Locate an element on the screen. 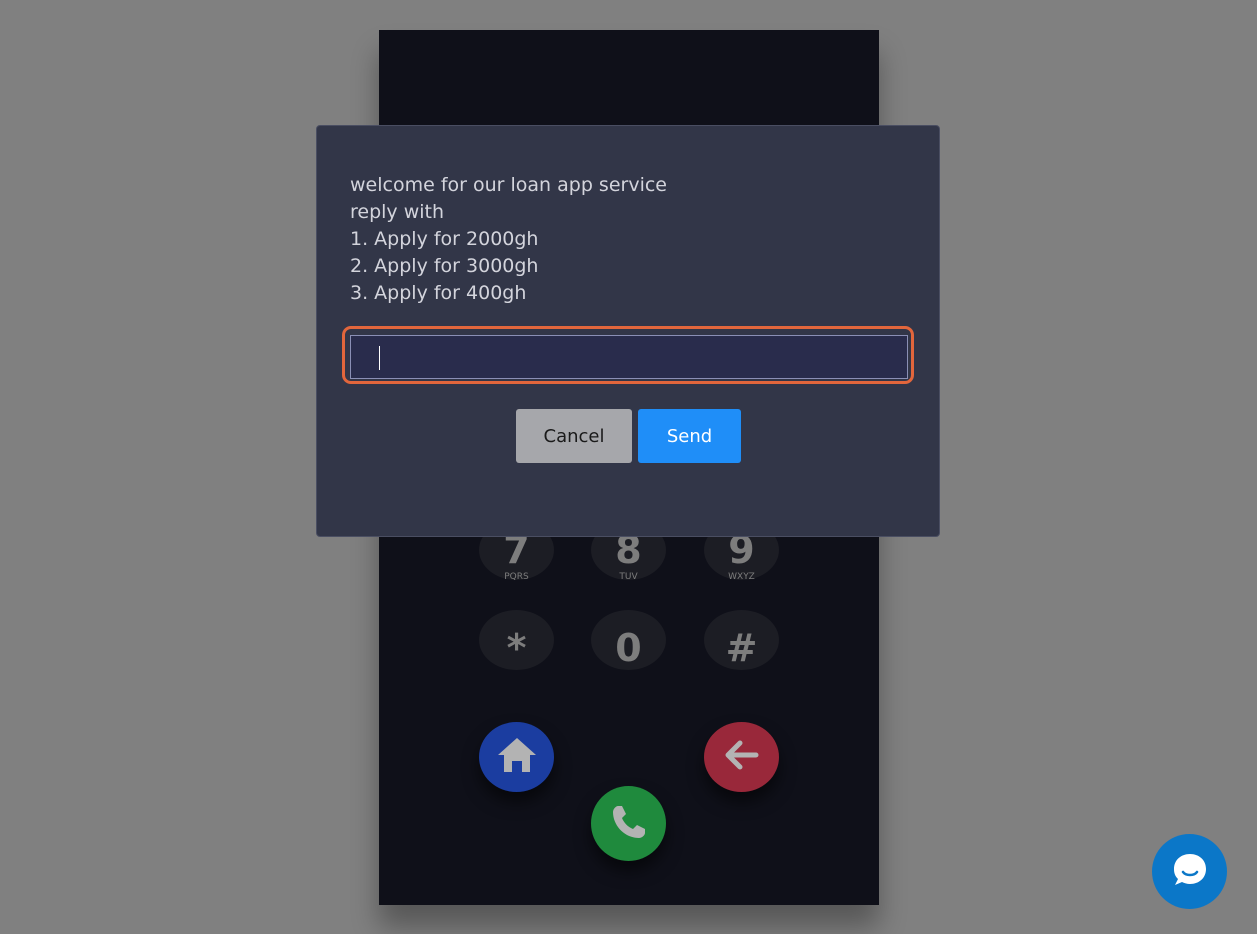 The height and width of the screenshot is (934, 1257). message-line: 1. Apply for 2000gh is located at coordinates (444, 239).